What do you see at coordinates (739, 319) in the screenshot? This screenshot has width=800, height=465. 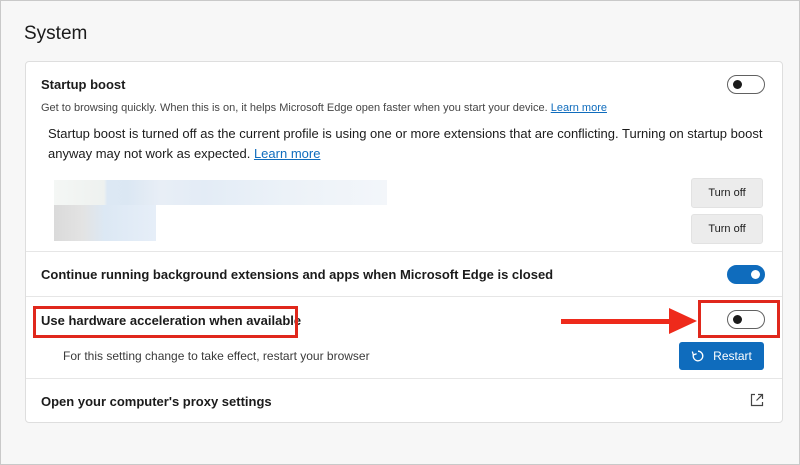 I see `toggle-highlight-box` at bounding box center [739, 319].